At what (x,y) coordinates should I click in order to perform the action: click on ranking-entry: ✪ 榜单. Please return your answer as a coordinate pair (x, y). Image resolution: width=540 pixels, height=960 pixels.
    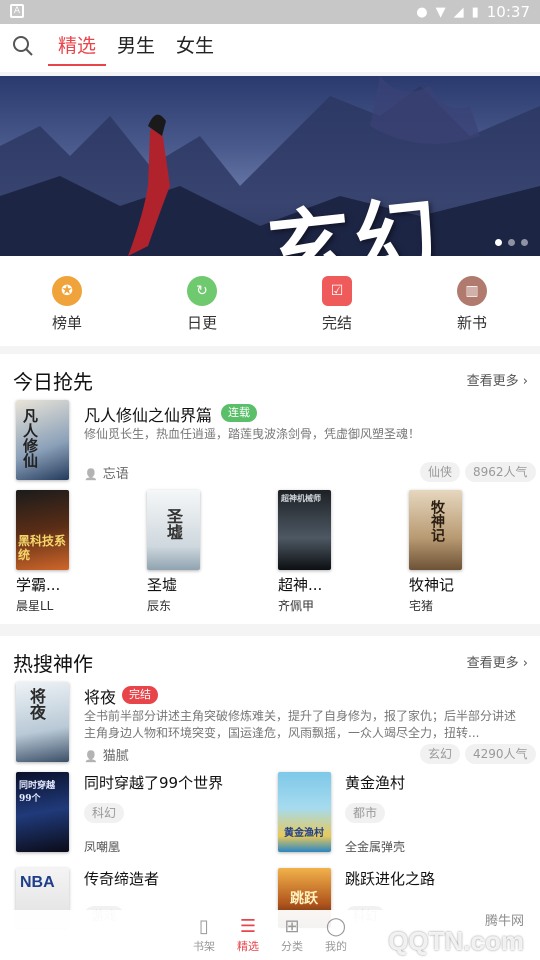
    Looking at the image, I should click on (67, 304).